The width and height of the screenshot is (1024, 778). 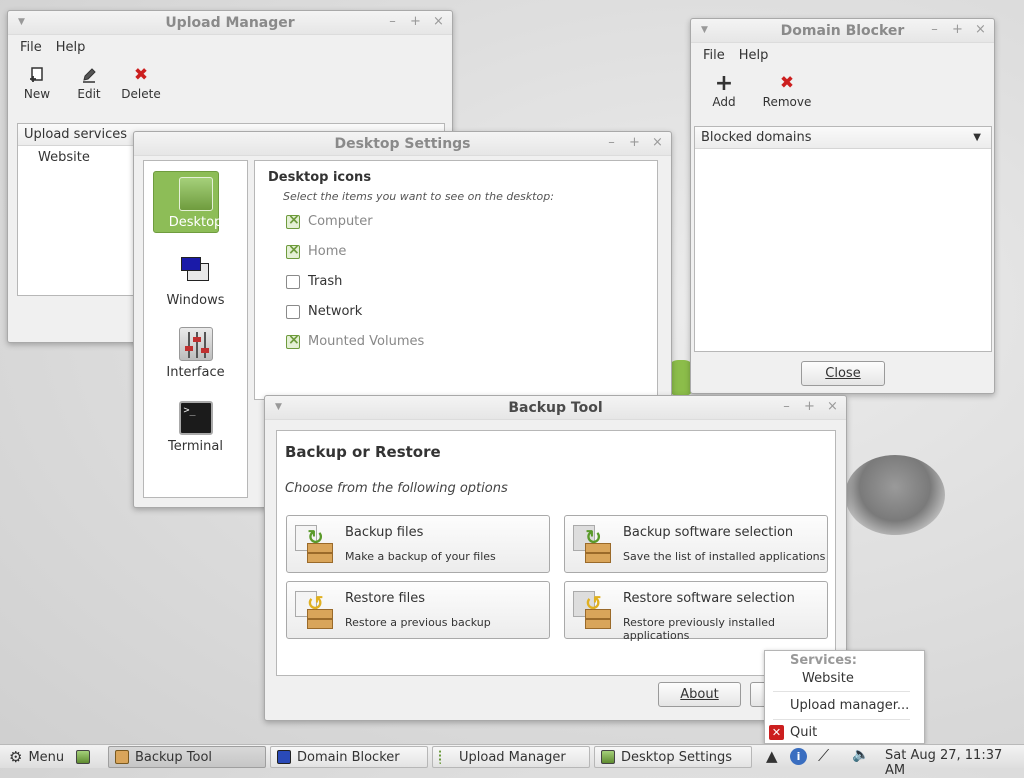 I want to click on gear-icon: ⚙, so click(x=16, y=757).